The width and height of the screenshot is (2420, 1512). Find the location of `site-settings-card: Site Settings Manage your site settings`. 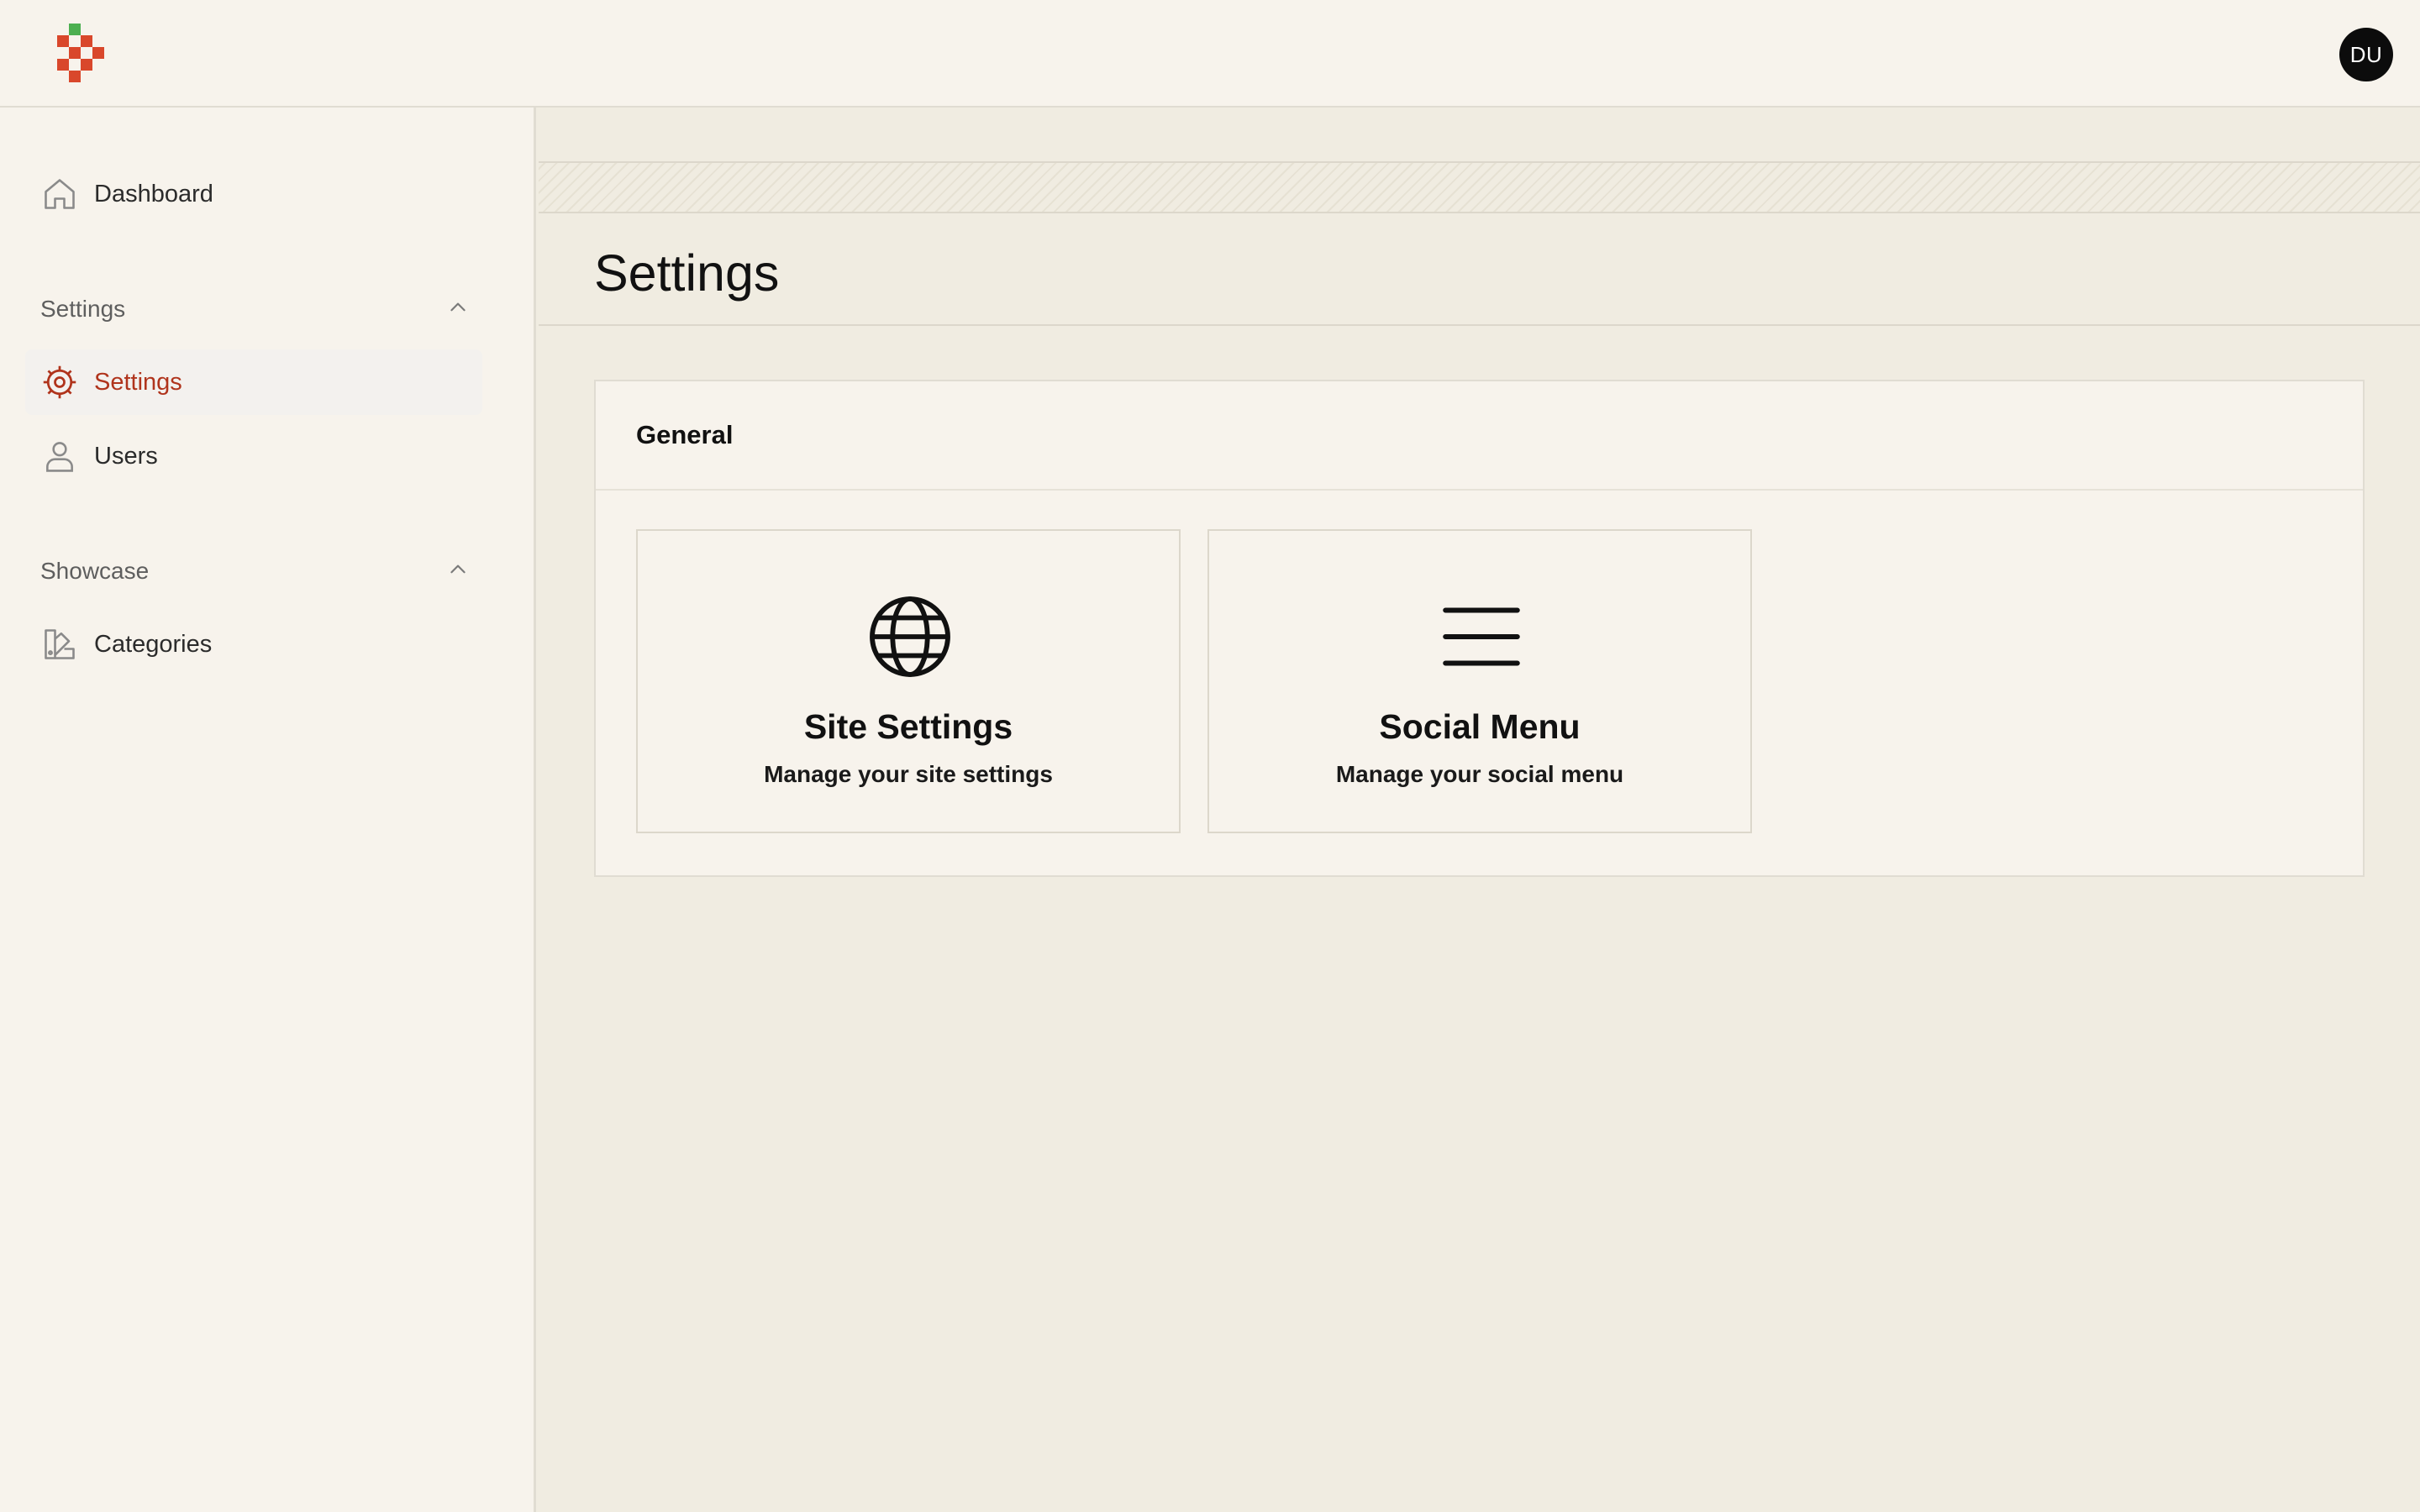

site-settings-card: Site Settings Manage your site settings is located at coordinates (908, 681).